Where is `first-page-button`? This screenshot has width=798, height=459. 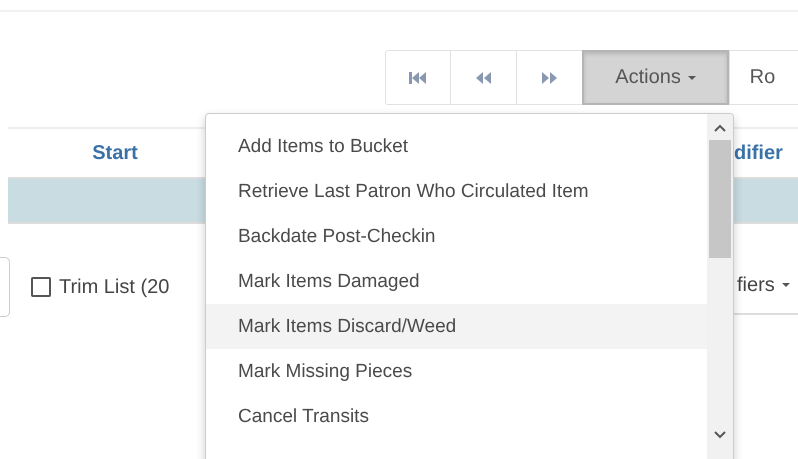
first-page-button is located at coordinates (417, 77).